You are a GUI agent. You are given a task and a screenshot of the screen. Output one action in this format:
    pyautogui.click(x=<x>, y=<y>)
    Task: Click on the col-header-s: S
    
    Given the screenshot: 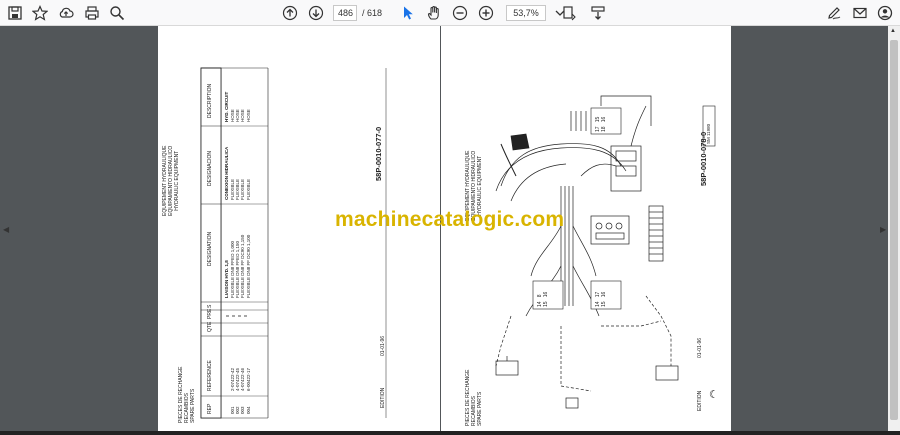 What is the action you would take?
    pyautogui.click(x=210, y=306)
    